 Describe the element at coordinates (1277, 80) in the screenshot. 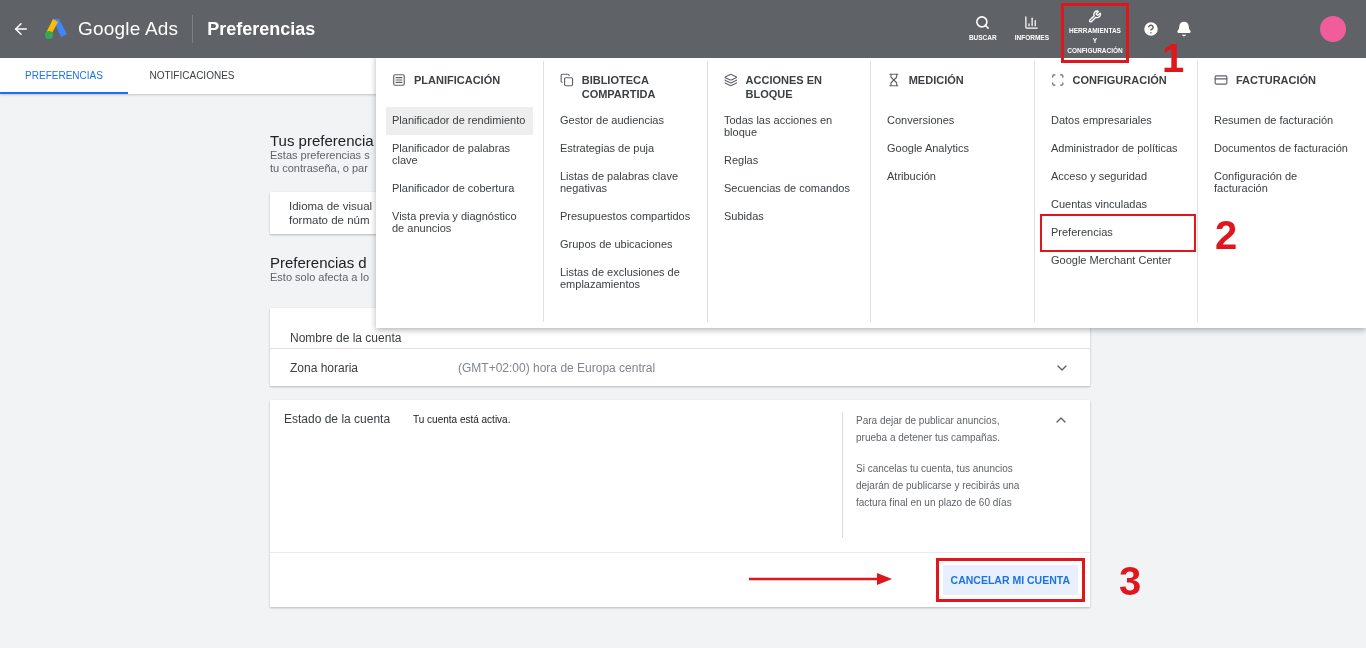

I see `menu-section-title: FACTURACIÓN` at that location.